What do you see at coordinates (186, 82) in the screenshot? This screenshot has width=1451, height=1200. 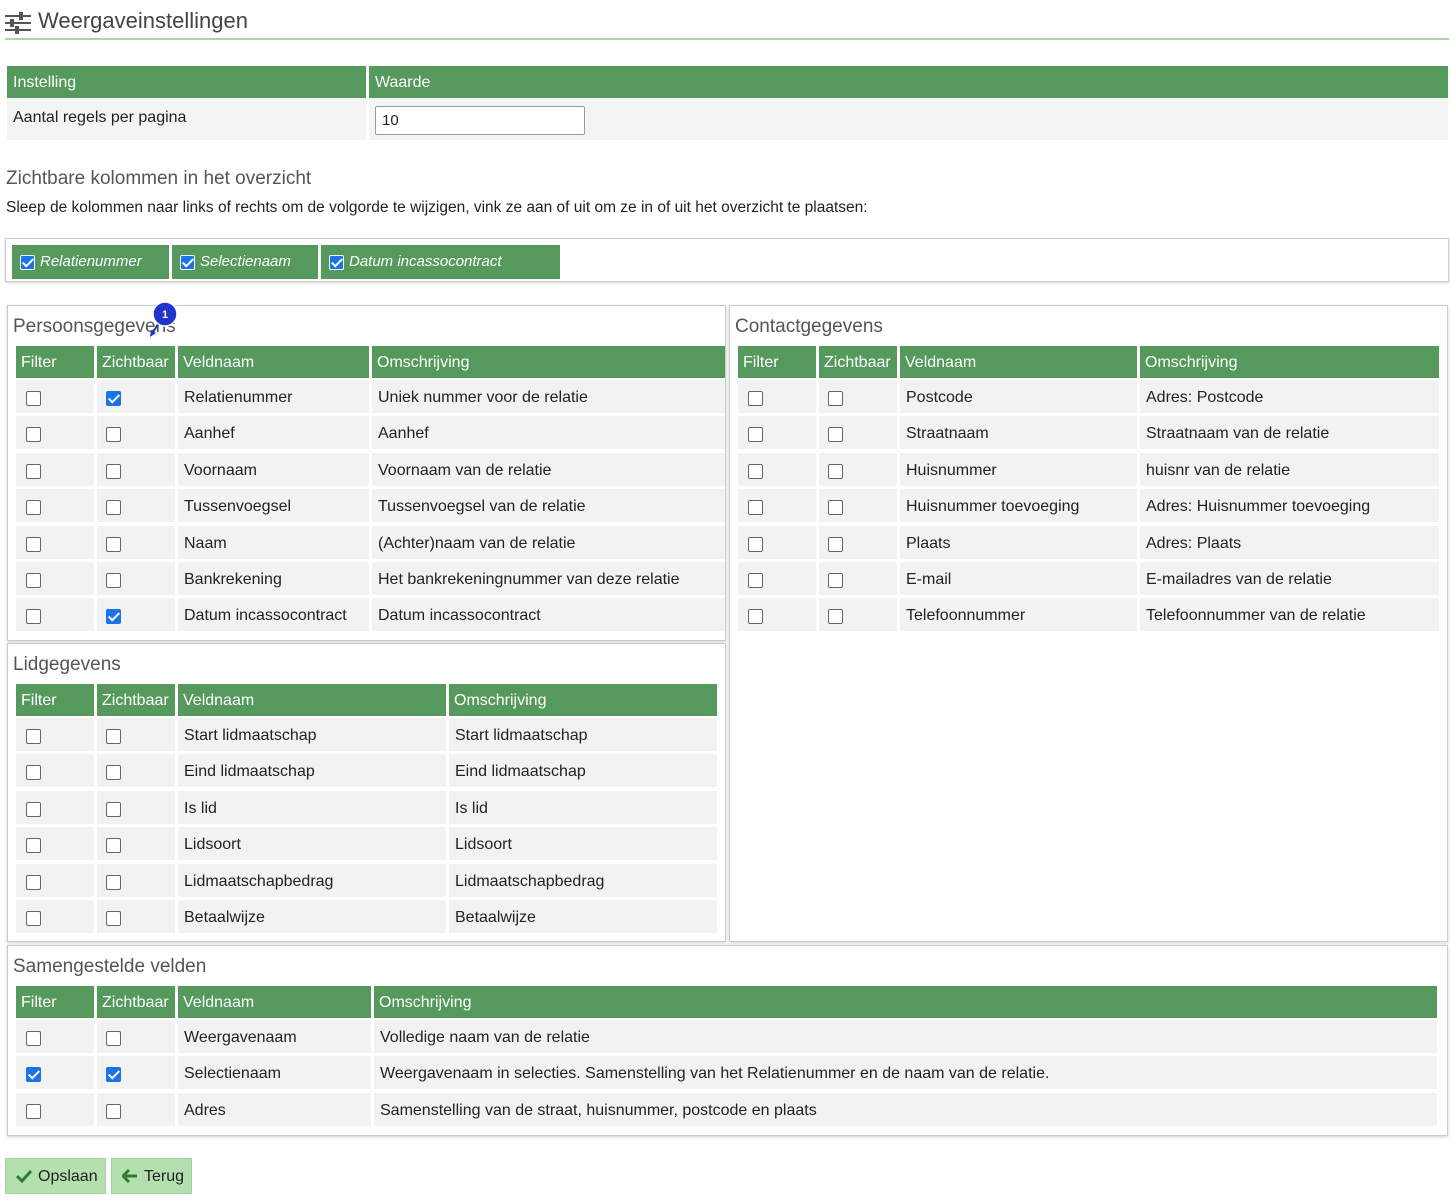 I see `settings-header-setting: Instelling` at bounding box center [186, 82].